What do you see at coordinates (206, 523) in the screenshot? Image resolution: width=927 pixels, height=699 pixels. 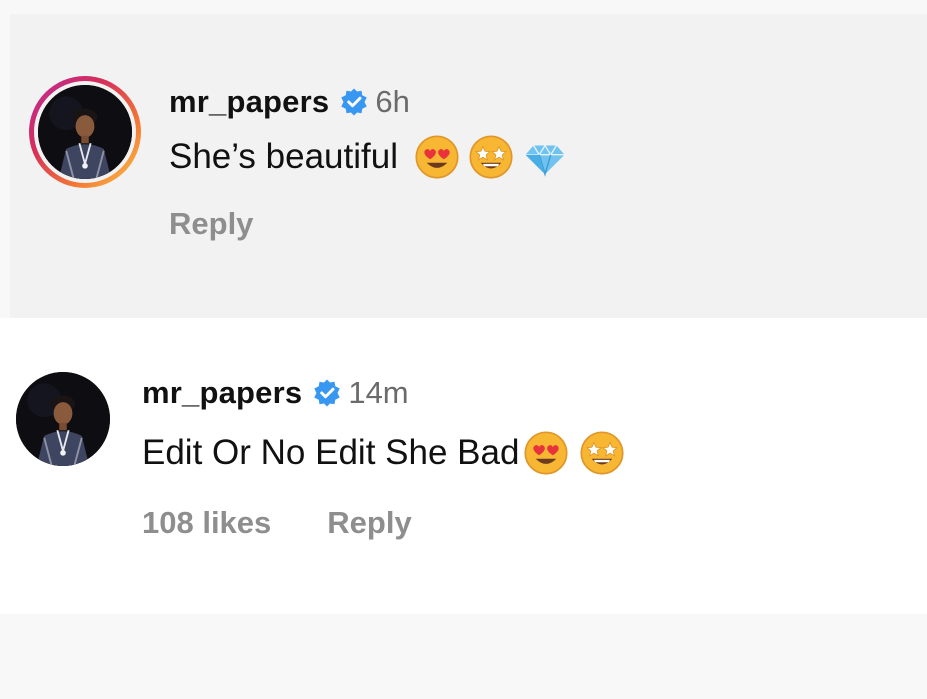 I see `likes-count: 108 likes` at bounding box center [206, 523].